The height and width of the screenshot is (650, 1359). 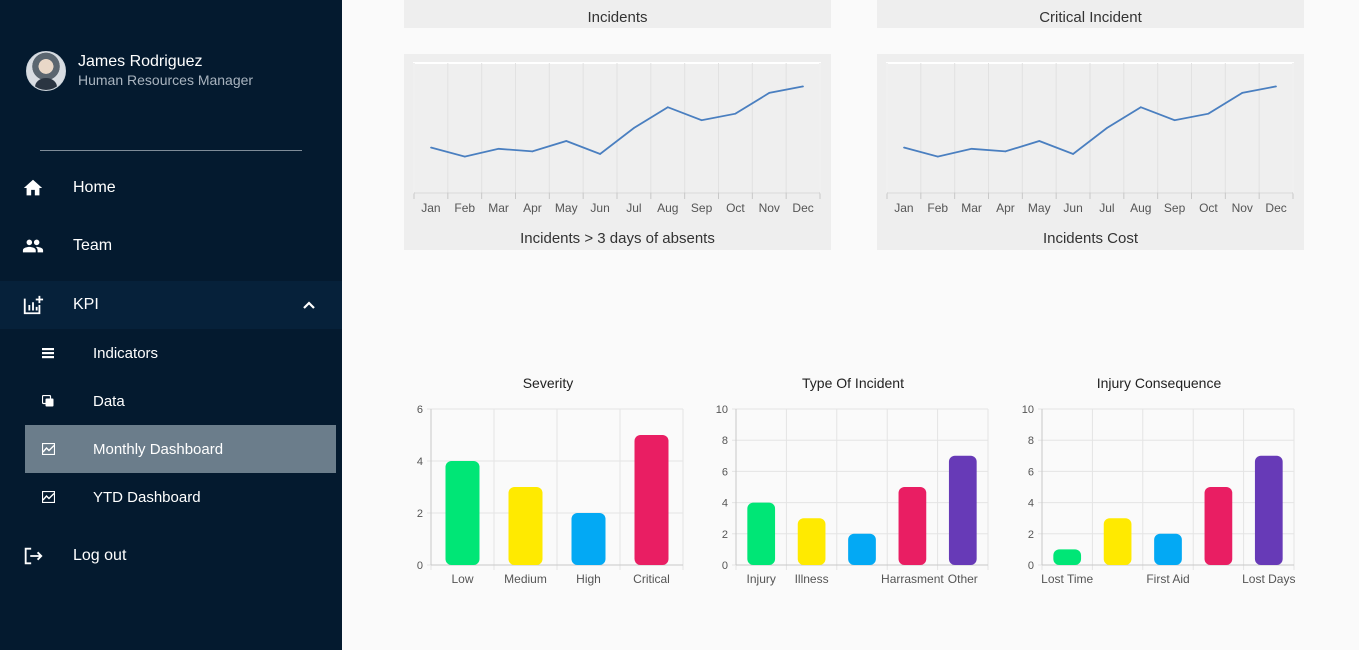 I want to click on nav-home-label: Home, so click(x=94, y=187).